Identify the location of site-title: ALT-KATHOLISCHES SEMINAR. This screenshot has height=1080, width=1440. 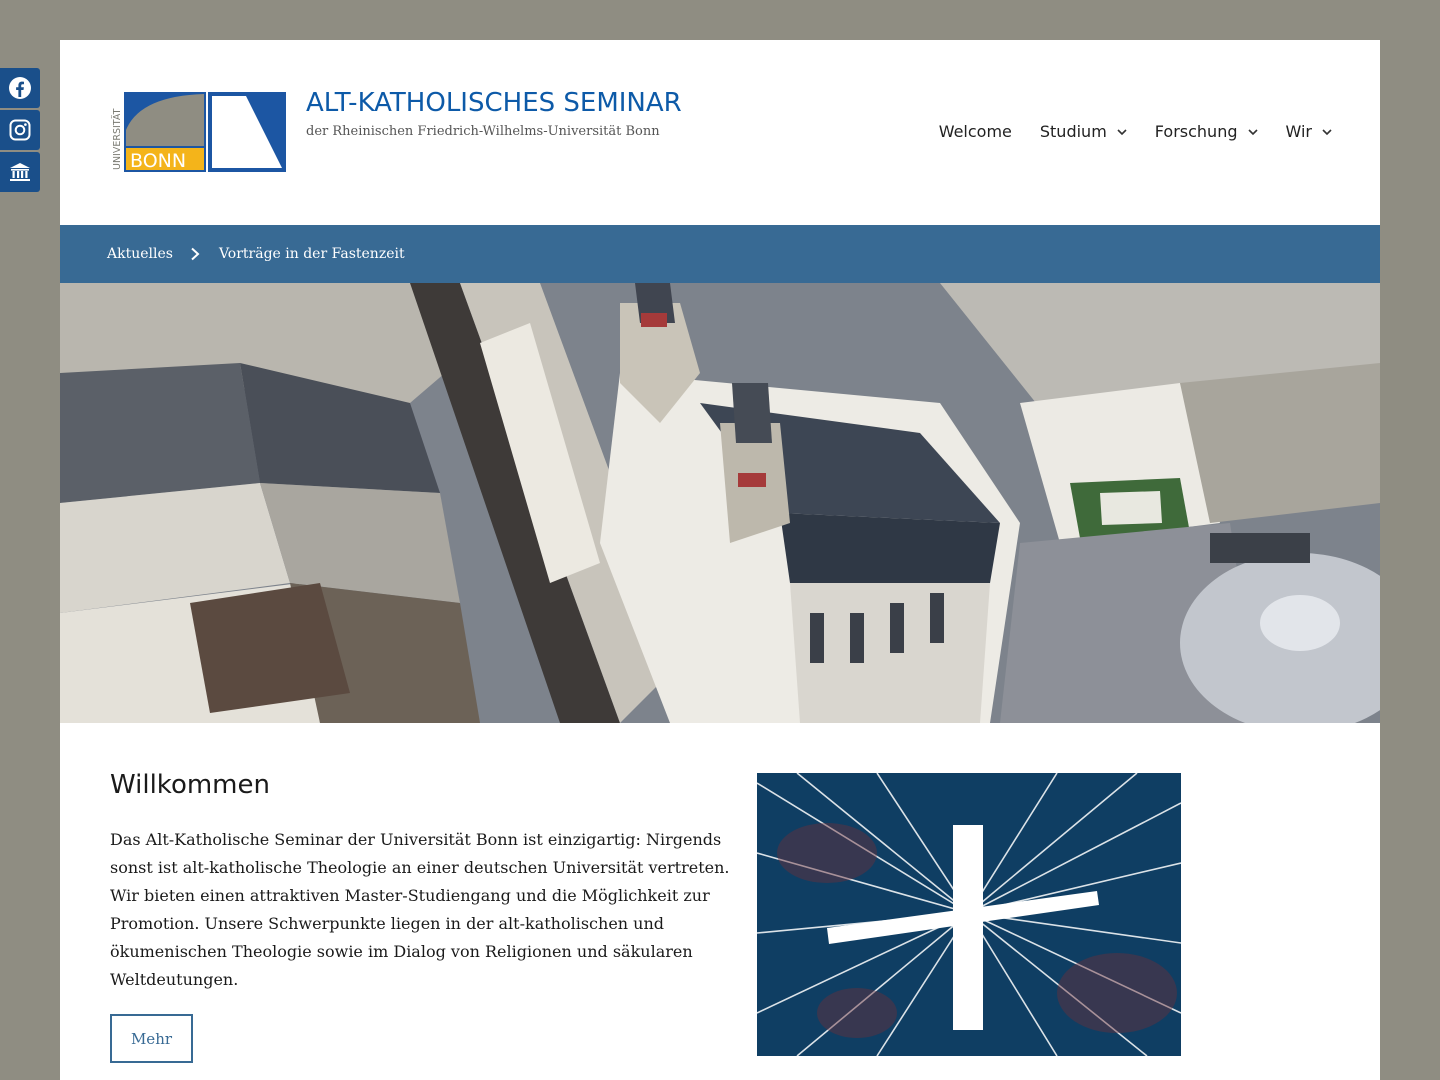
(494, 103).